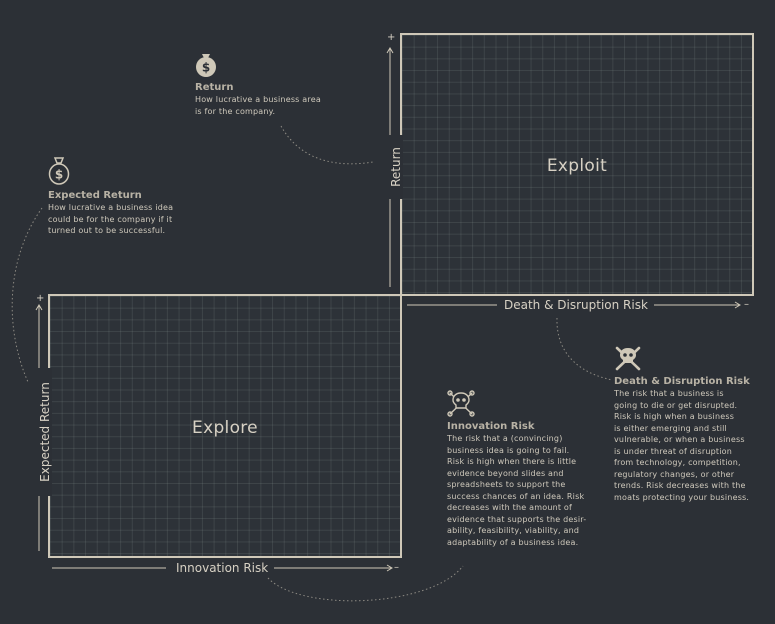 This screenshot has width=775, height=624. Describe the element at coordinates (628, 358) in the screenshot. I see `skull-crossbones-icon` at that location.